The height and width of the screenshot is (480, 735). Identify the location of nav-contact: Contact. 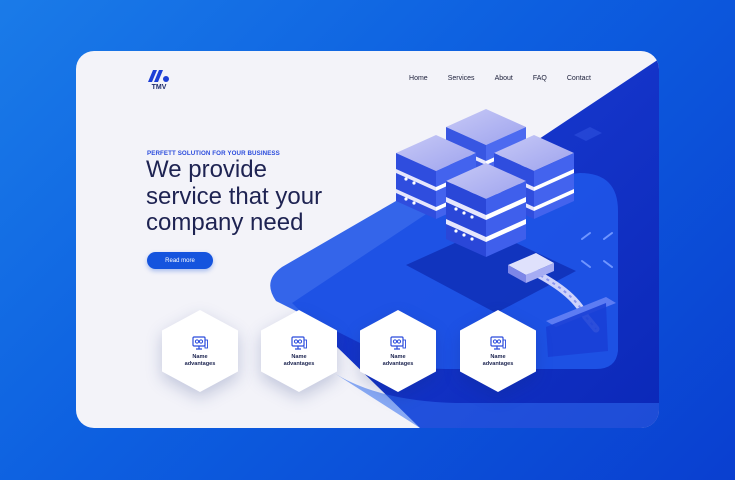
(579, 78).